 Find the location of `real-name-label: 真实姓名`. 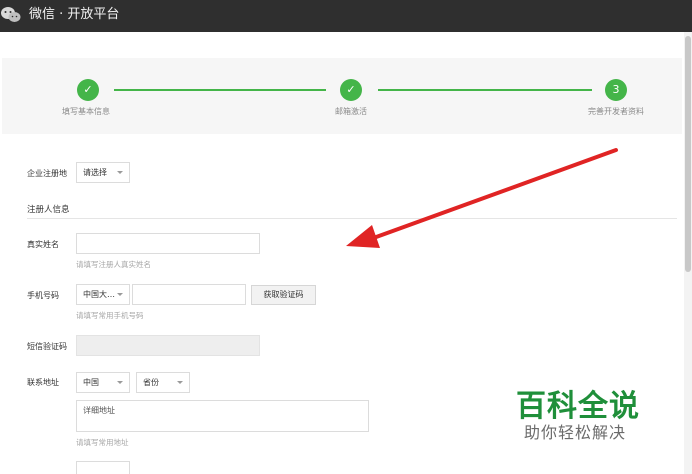

real-name-label: 真实姓名 is located at coordinates (43, 244).